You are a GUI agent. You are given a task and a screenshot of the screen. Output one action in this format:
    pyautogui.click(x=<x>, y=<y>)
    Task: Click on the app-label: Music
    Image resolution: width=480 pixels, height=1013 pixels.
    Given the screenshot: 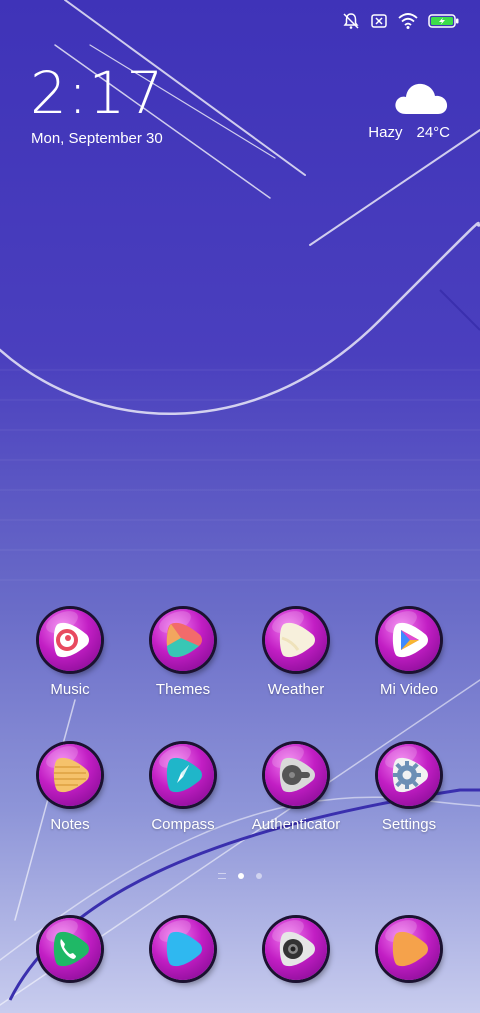 What is the action you would take?
    pyautogui.click(x=70, y=689)
    